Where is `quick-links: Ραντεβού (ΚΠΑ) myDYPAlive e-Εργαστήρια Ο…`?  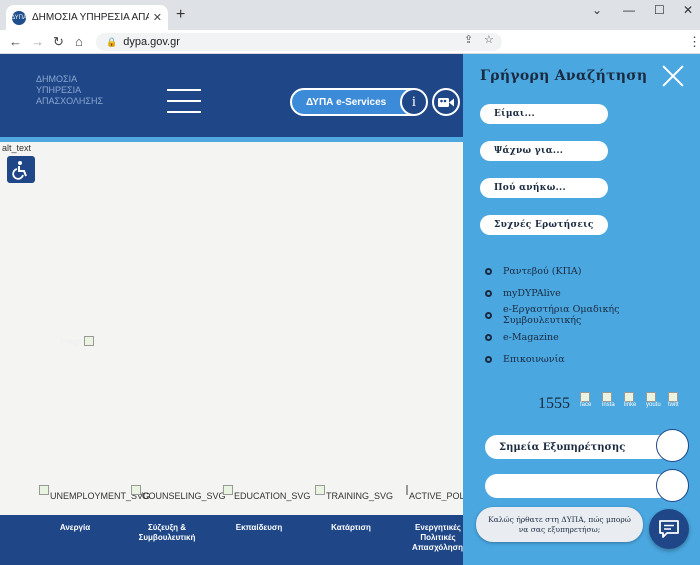 quick-links: Ραντεβού (ΚΠΑ) myDYPAlive e-Εργαστήρια Ο… is located at coordinates (592, 315).